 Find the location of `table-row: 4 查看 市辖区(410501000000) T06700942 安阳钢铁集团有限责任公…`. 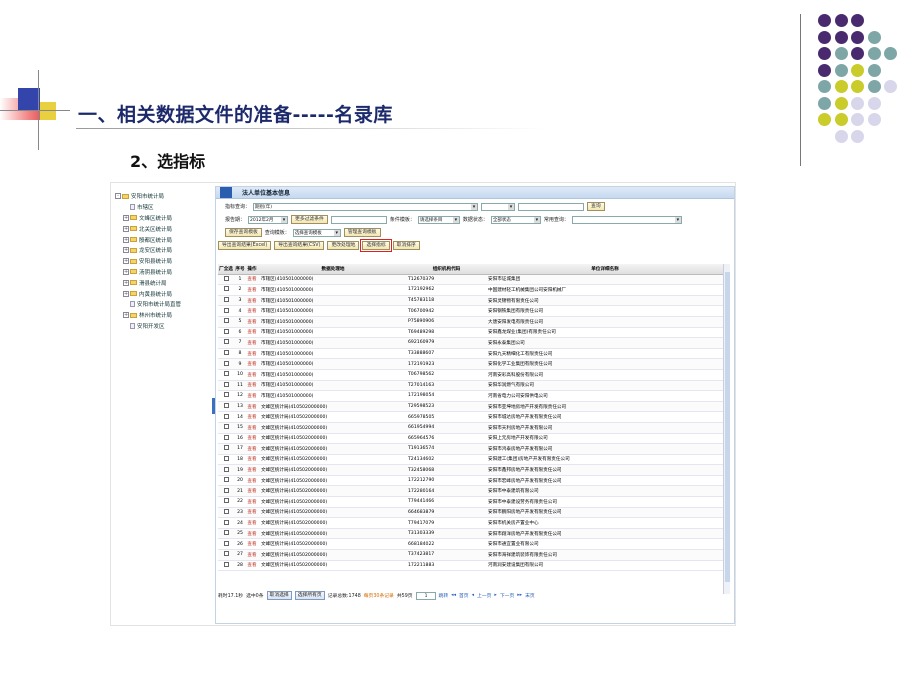

table-row: 4 查看 市辖区(410501000000) T06700942 安阳钢铁集团有限责任公… is located at coordinates (474, 311).